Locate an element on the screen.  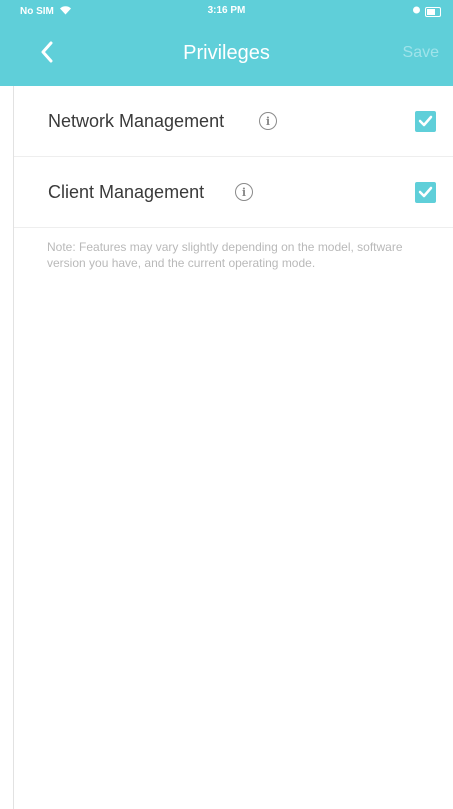
network-management-checkbox is located at coordinates (425, 121).